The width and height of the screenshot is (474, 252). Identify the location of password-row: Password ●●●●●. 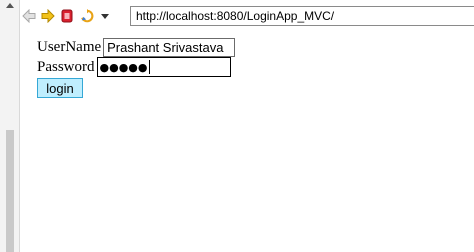
(134, 67).